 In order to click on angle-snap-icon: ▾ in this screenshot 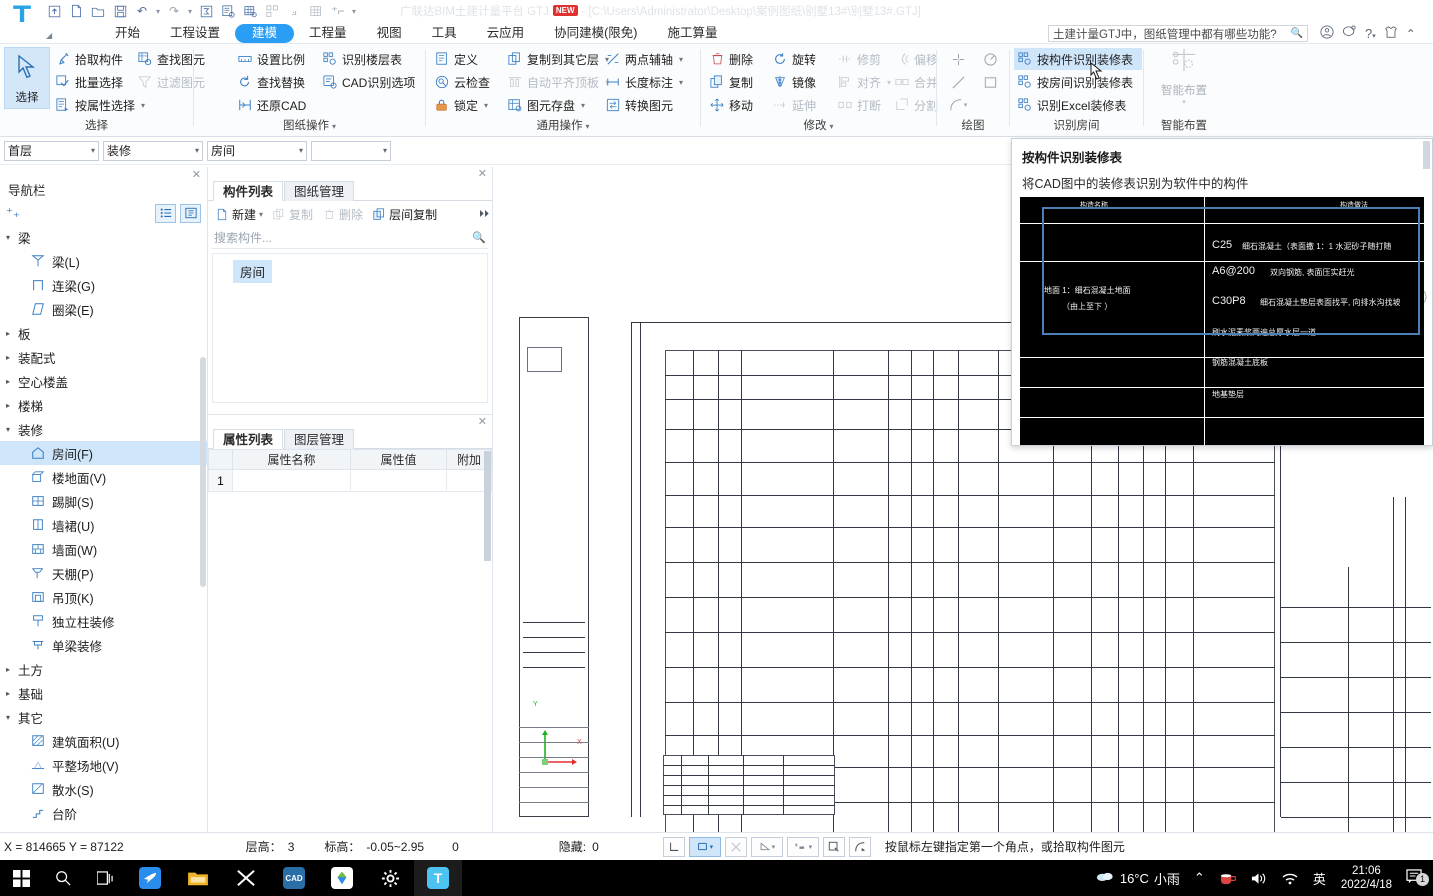, I will do `click(766, 846)`.